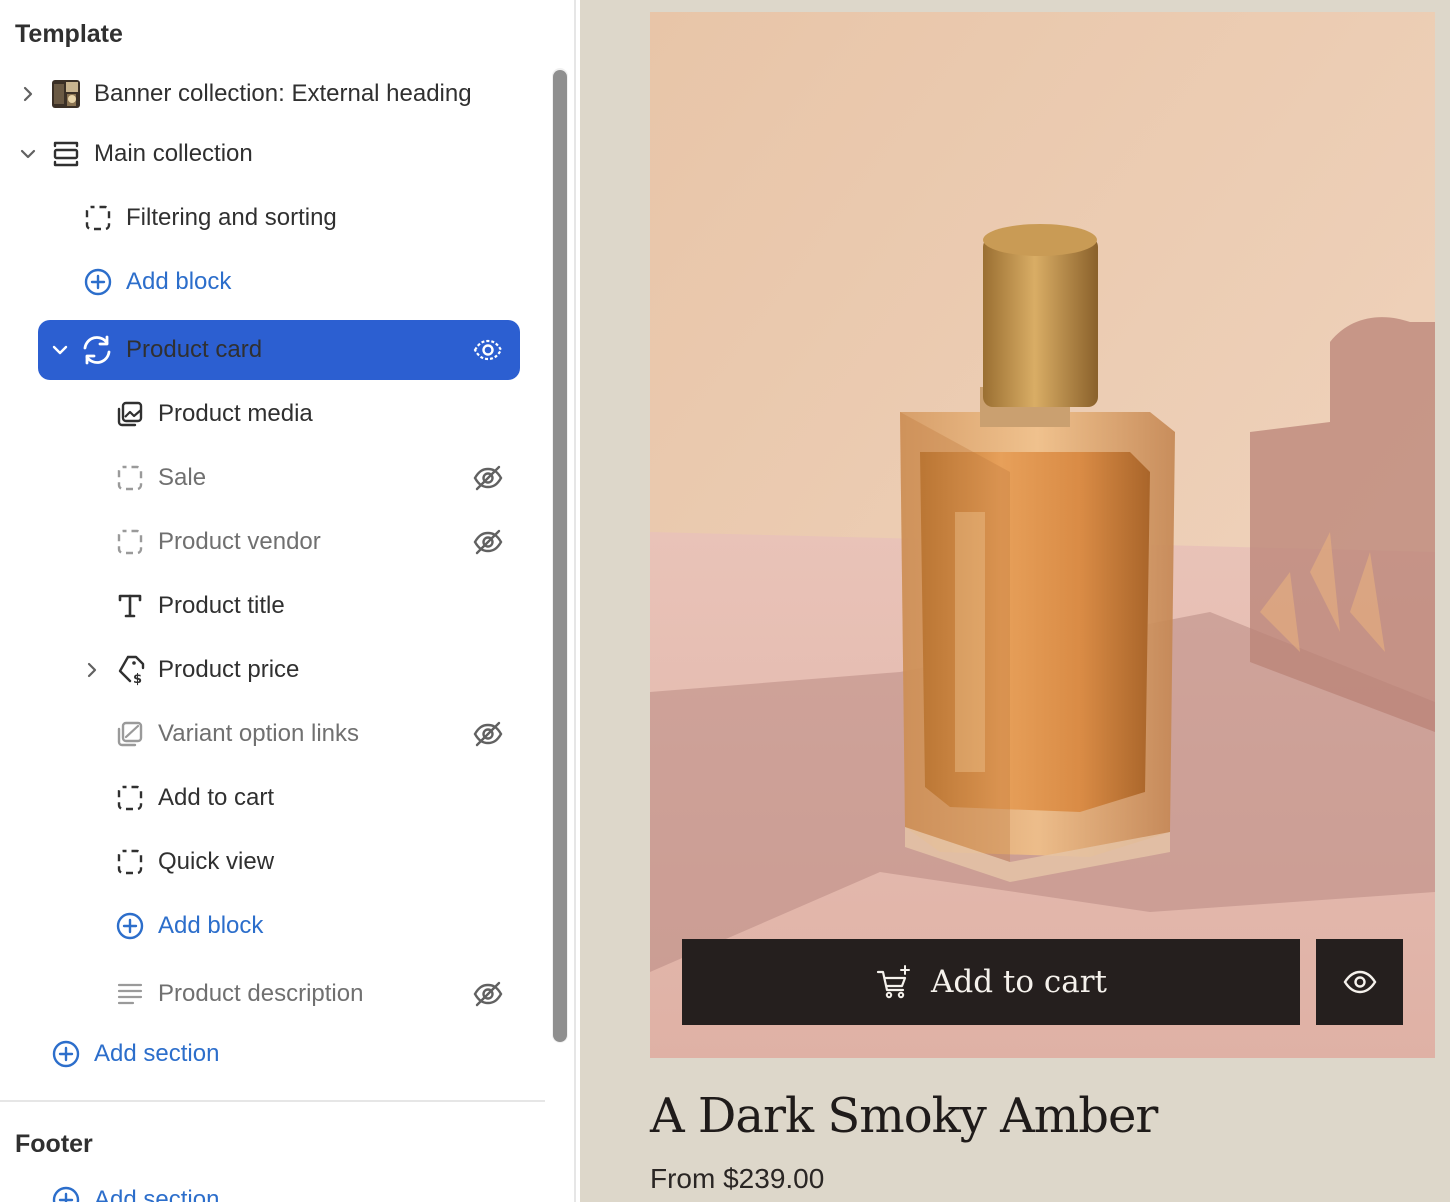  What do you see at coordinates (221, 605) in the screenshot?
I see `sidebar-item-label: Product title` at bounding box center [221, 605].